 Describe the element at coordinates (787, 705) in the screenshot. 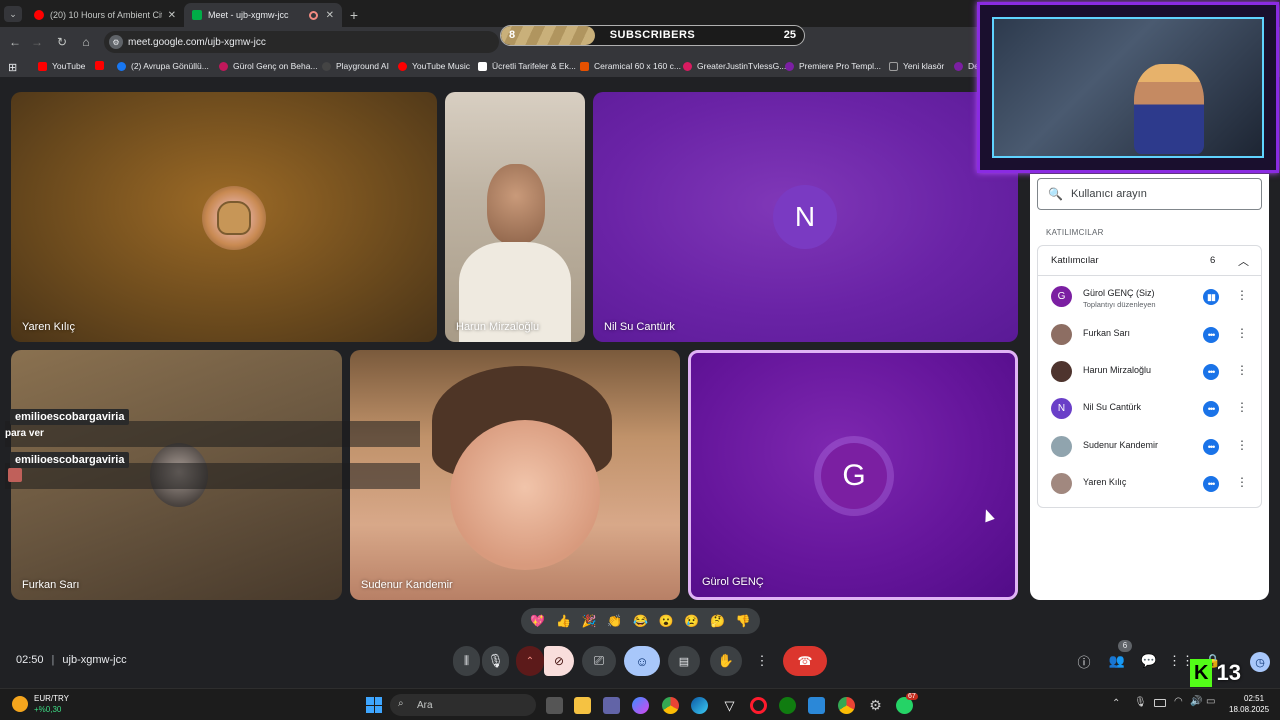

I see `xbox-icon` at that location.